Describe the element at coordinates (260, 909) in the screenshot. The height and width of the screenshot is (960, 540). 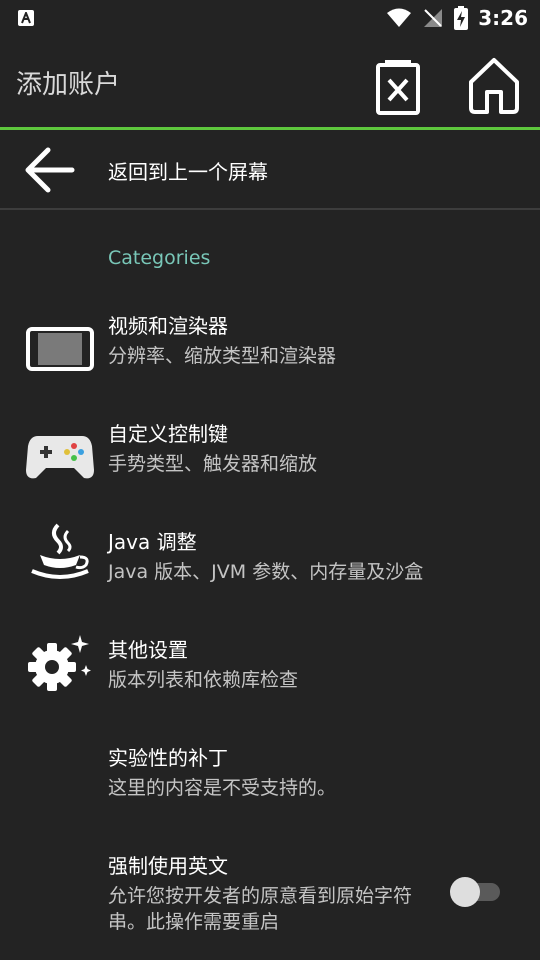
I see `pref-summary: 允许您按开发者的原意看到原始字符串。此操作需要重启` at that location.